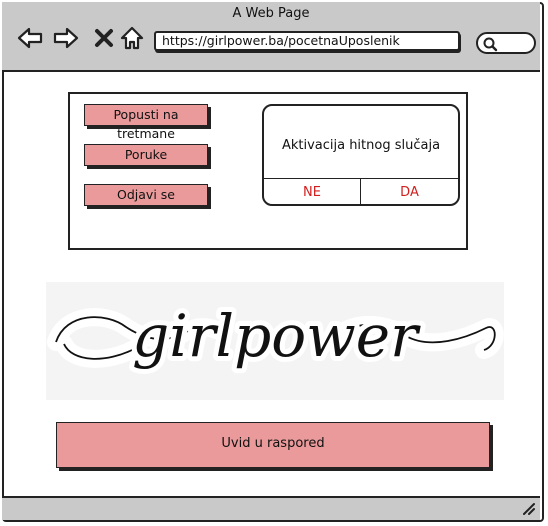 Image resolution: width=548 pixels, height=526 pixels. What do you see at coordinates (361, 145) in the screenshot?
I see `dialog-message: Aktivacija hitnog slučaja` at bounding box center [361, 145].